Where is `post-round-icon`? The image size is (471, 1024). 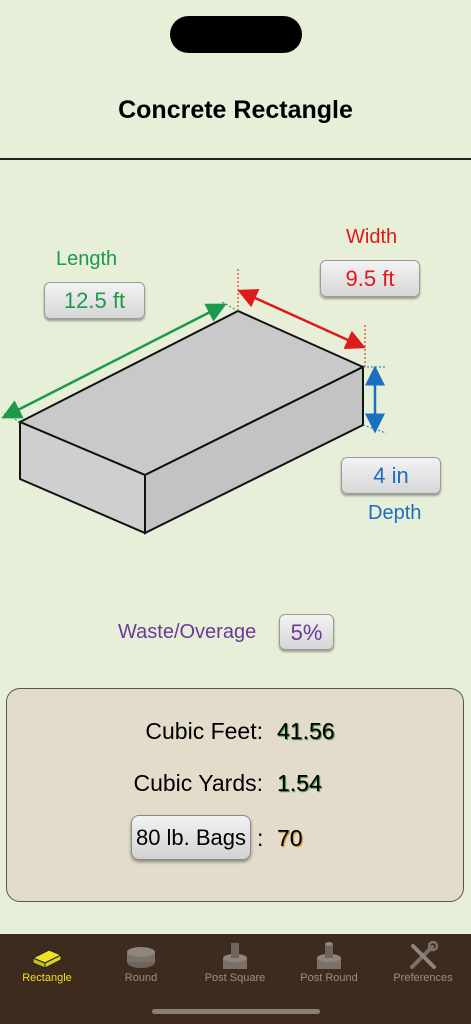
post-round-icon is located at coordinates (329, 955).